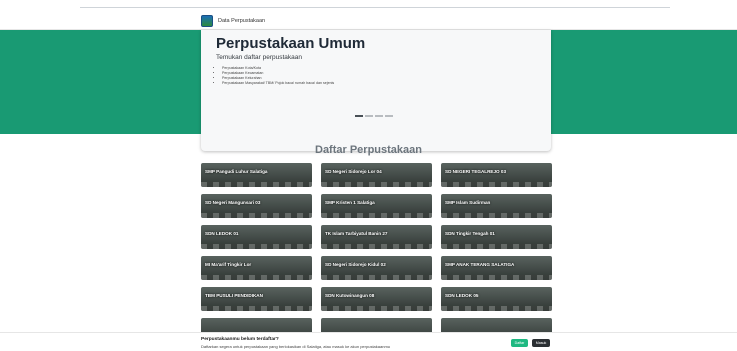 Image resolution: width=737 pixels, height=351 pixels. What do you see at coordinates (496, 237) in the screenshot?
I see `library-card: SDN Tingkir Tengah 01` at bounding box center [496, 237].